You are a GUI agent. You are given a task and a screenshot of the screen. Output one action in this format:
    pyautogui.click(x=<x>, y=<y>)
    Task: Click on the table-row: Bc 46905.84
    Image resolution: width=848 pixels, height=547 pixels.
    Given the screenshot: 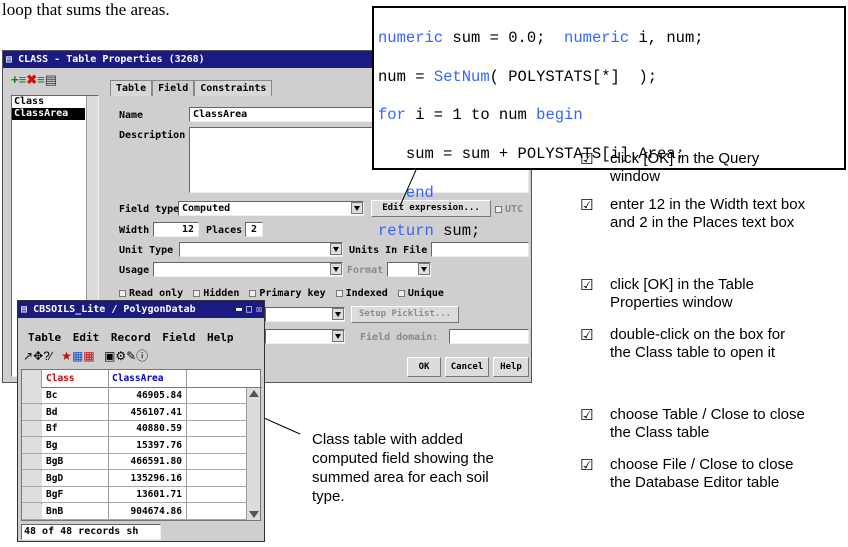 What is the action you would take?
    pyautogui.click(x=134, y=396)
    